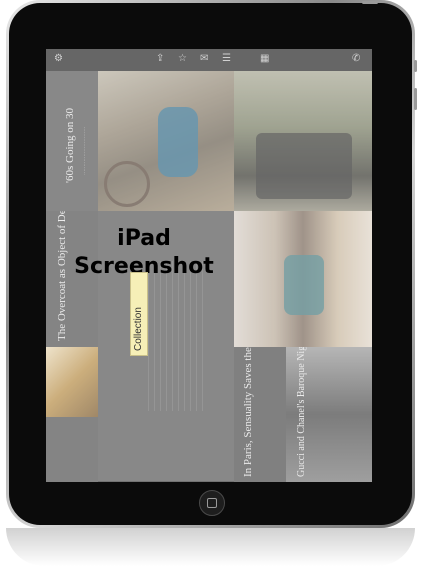 The image size is (425, 566). I want to click on home-square-icon, so click(212, 503).